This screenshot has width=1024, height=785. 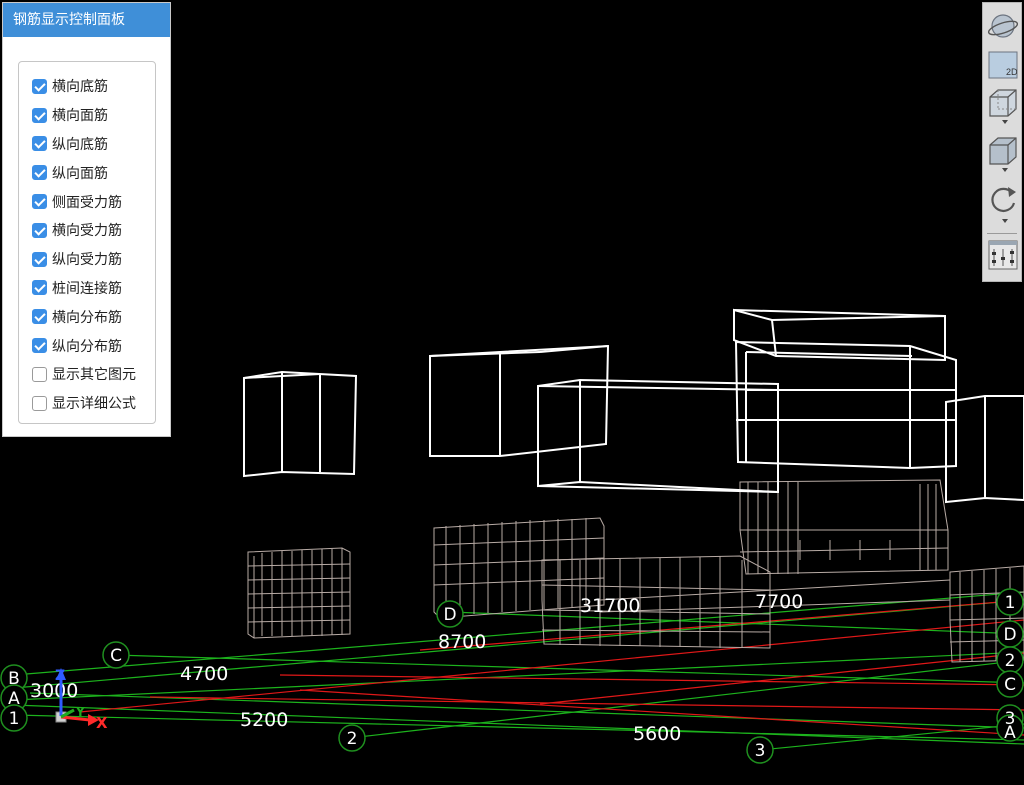 I want to click on option-transverse-distribution-rebar: 横向分布筋, so click(x=87, y=316).